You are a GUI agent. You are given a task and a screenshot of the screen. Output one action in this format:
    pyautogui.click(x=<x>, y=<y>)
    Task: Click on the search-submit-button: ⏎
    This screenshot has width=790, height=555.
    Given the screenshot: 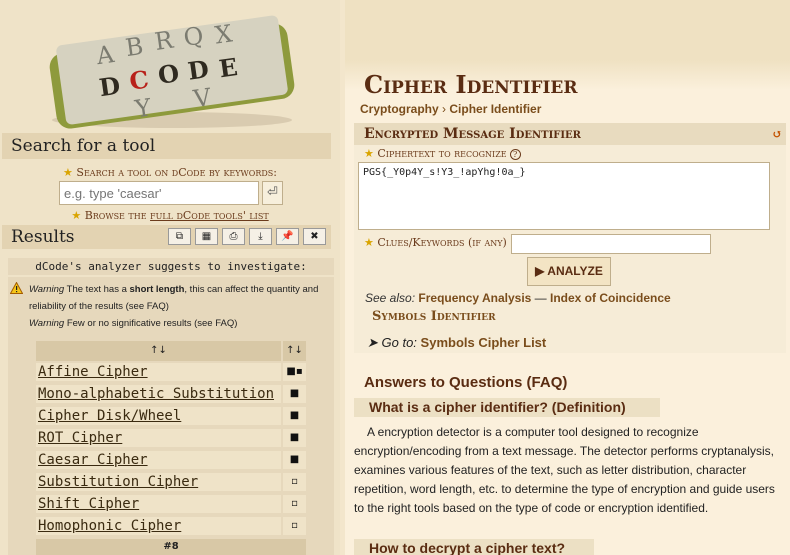 What is the action you would take?
    pyautogui.click(x=272, y=193)
    